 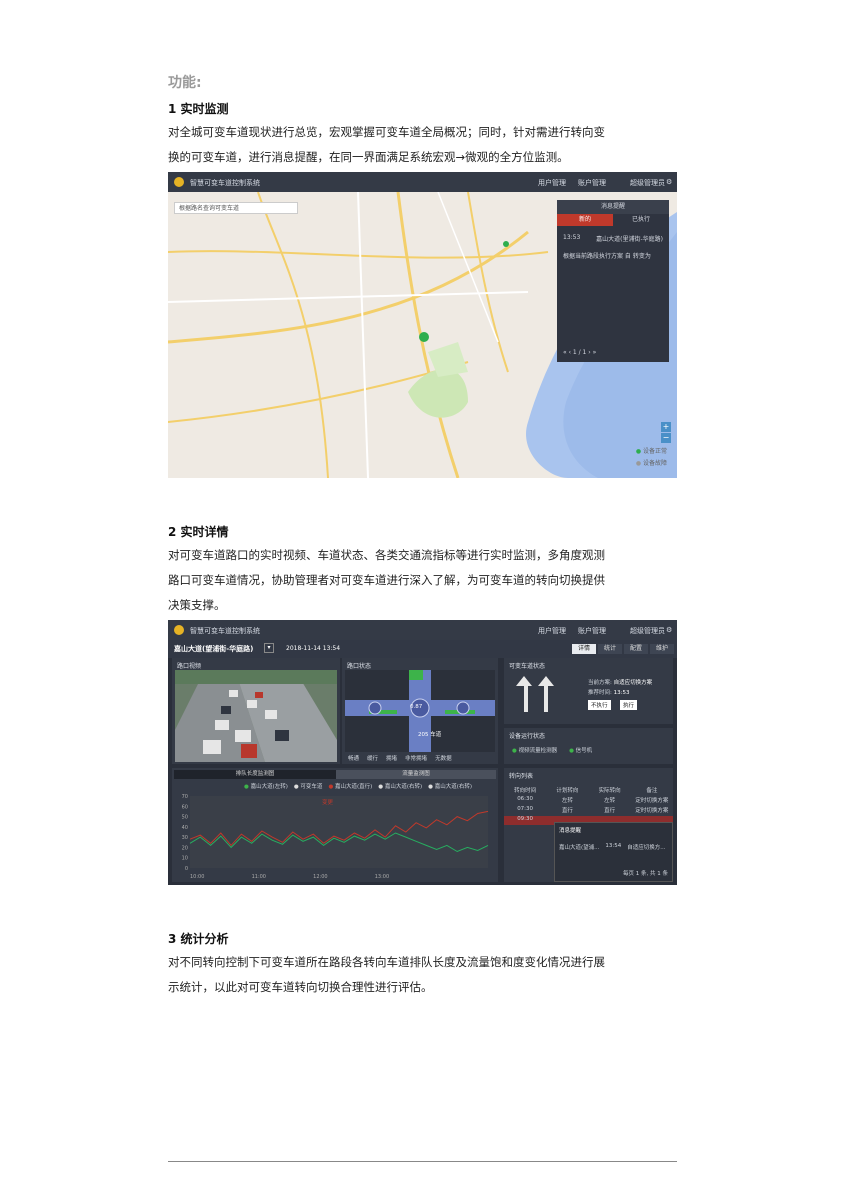 I want to click on y-tick-label: 60, so click(x=185, y=807).